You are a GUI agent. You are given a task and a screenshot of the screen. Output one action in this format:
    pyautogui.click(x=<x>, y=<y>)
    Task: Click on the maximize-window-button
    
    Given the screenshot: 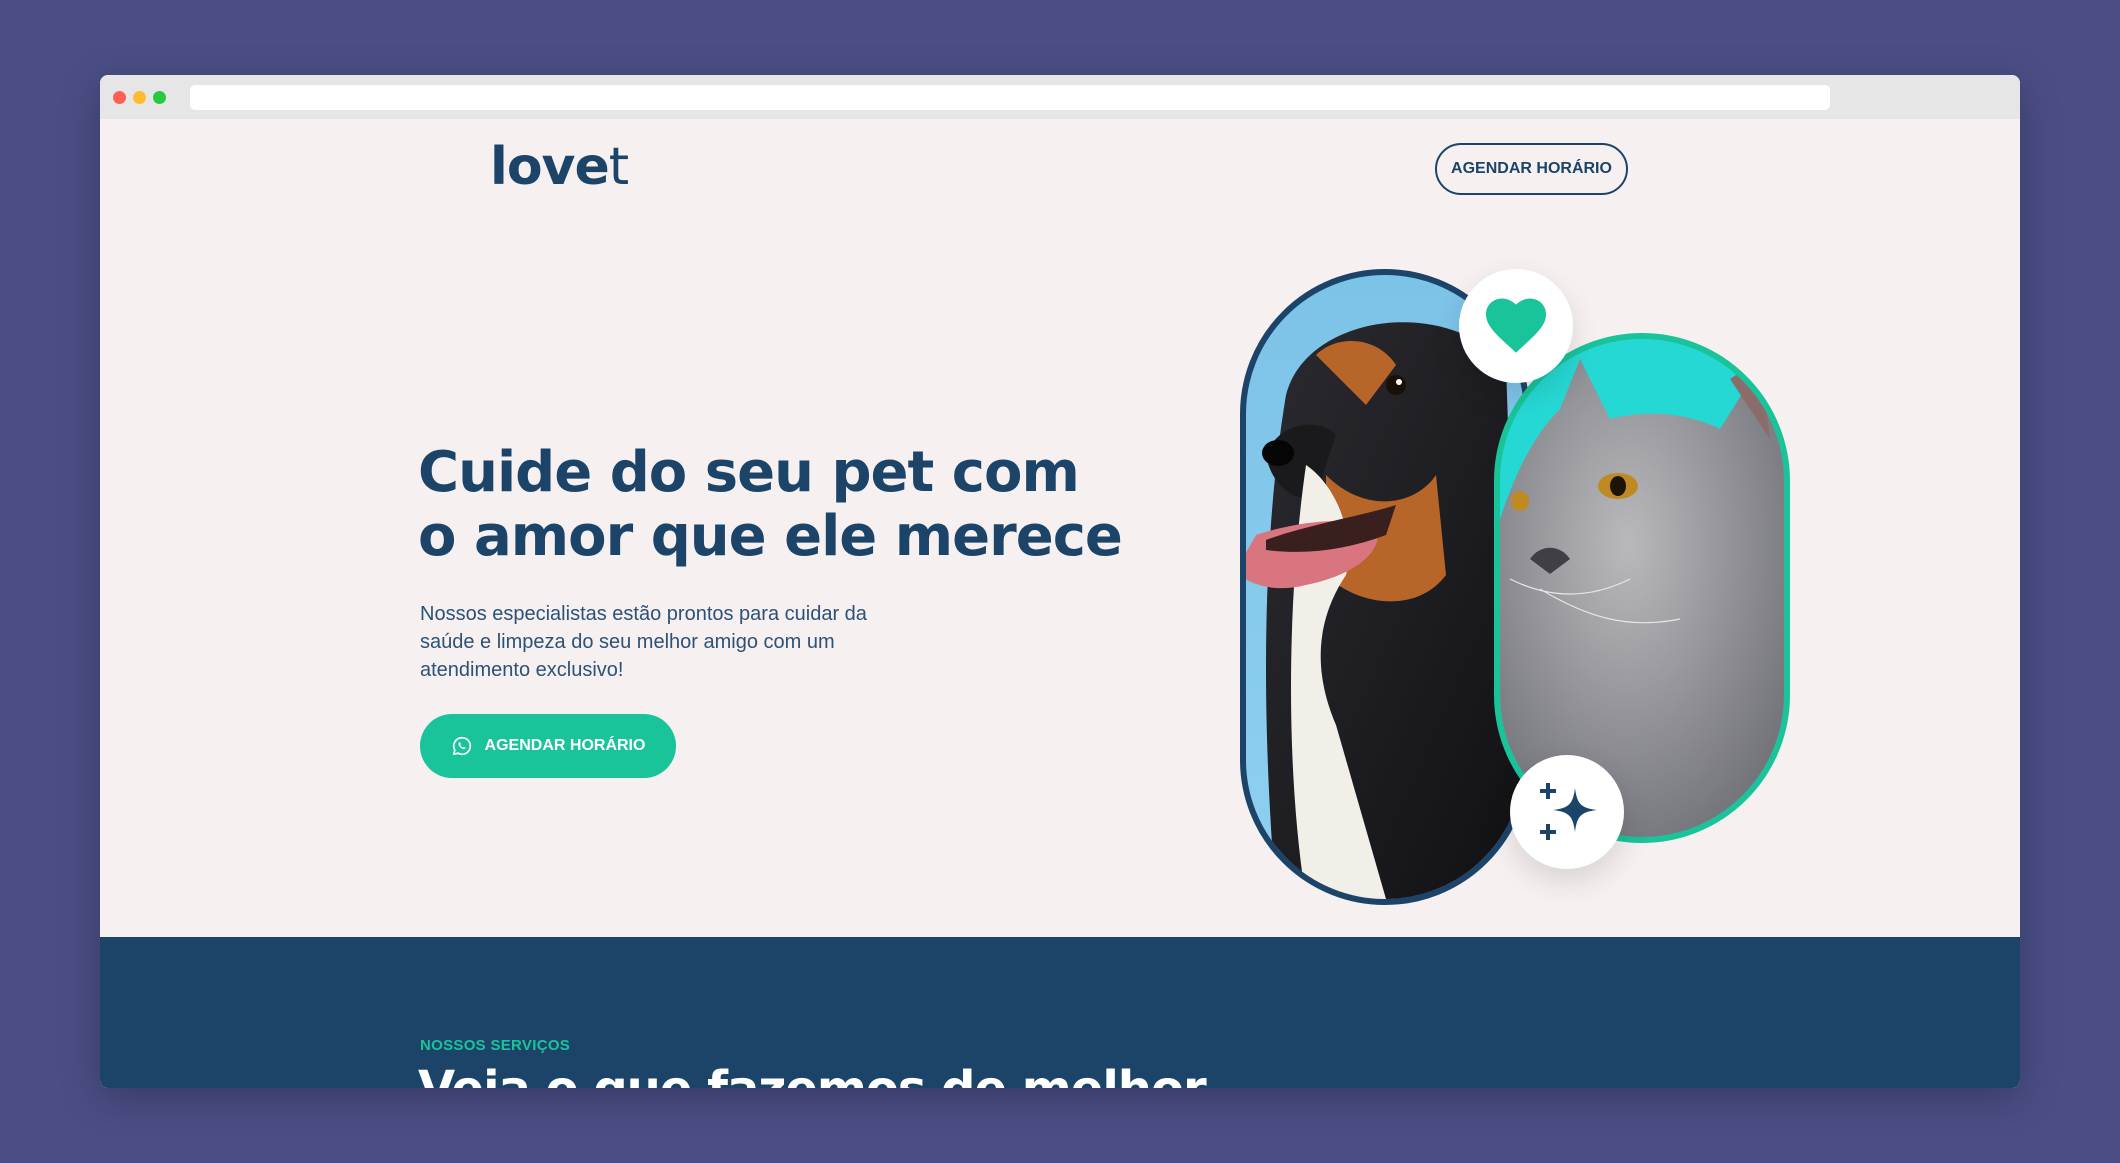 What is the action you would take?
    pyautogui.click(x=159, y=97)
    